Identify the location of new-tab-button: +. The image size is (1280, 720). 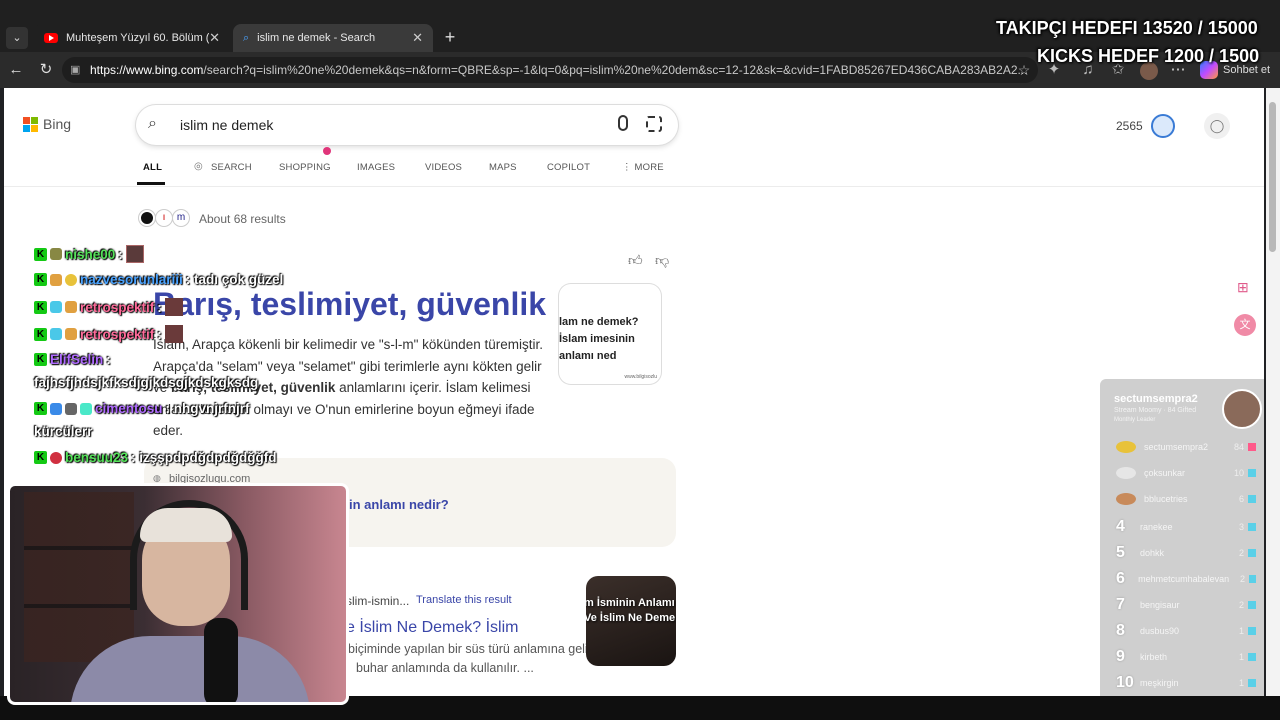
(450, 37).